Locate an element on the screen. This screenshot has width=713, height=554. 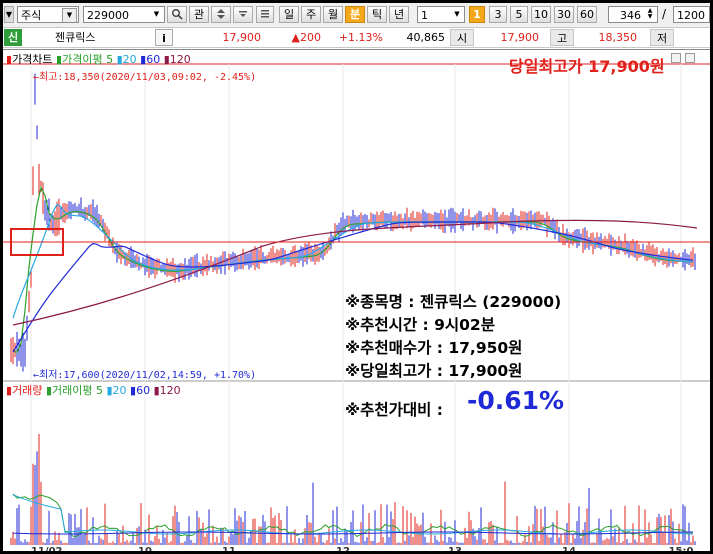
count-stepper: 346 ▲ ▼ is located at coordinates (633, 14).